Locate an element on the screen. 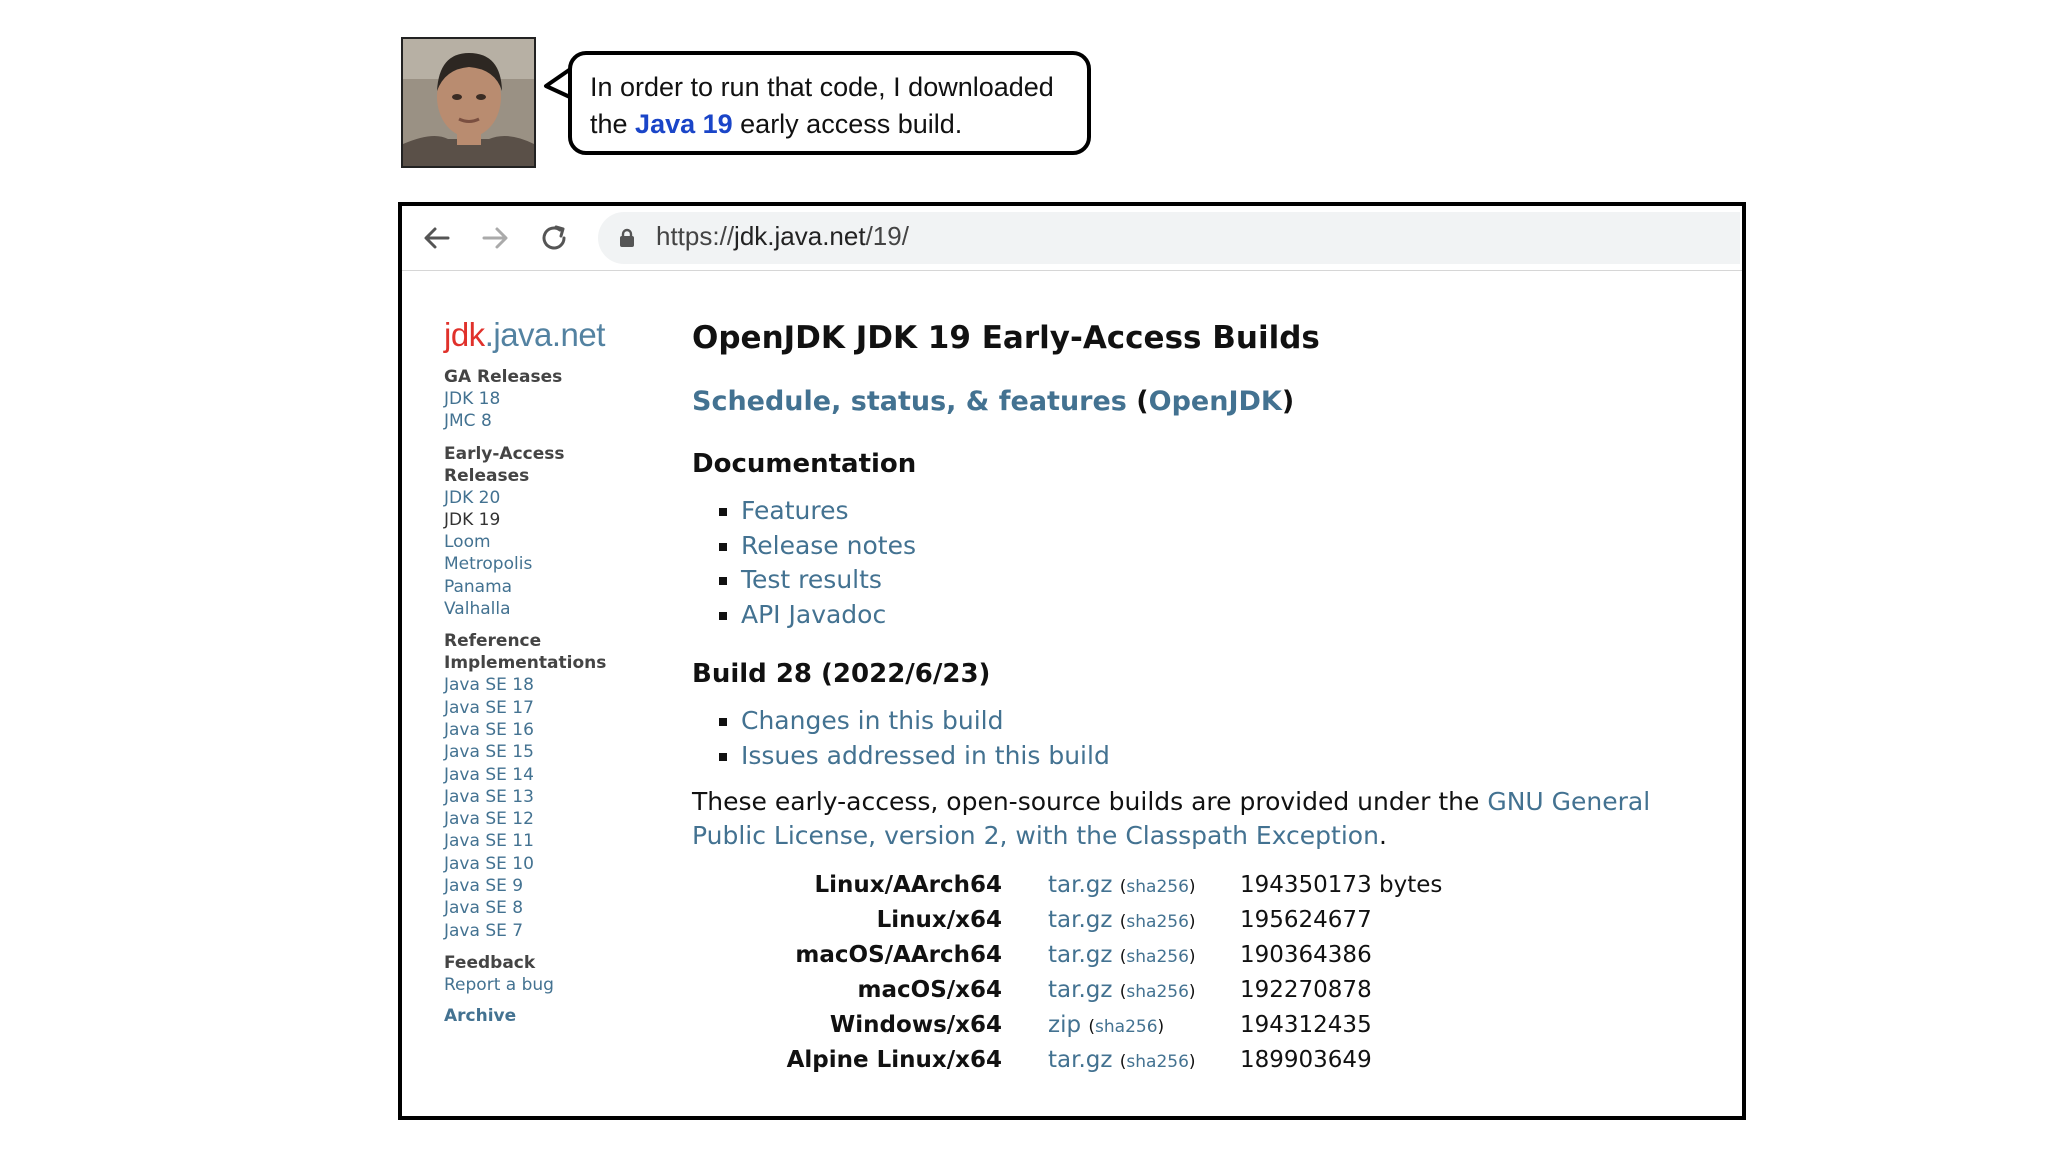 Image resolution: width=2048 pixels, height=1152 pixels. sidebar-item-java-se-12: Java SE 12 is located at coordinates (544, 819).